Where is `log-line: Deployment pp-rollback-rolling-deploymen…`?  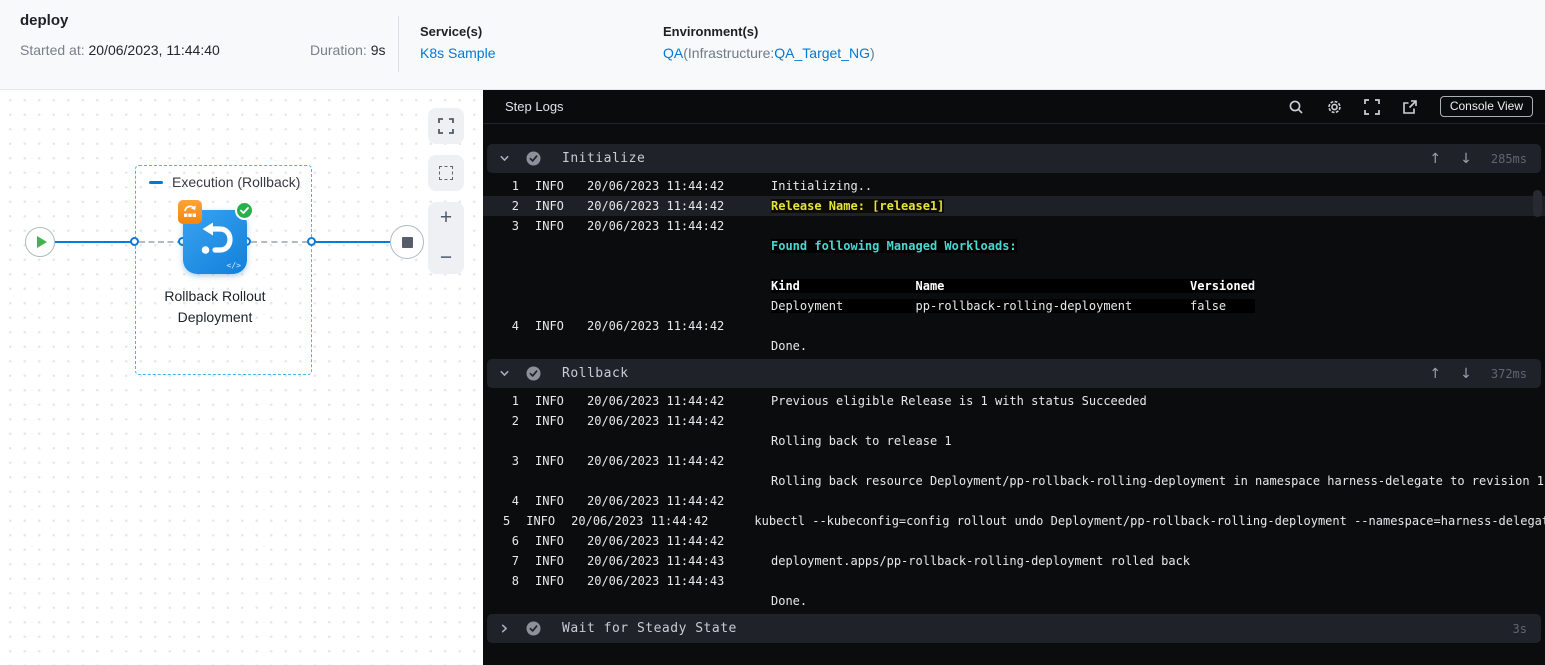
log-line: Deployment pp-rollback-rolling-deploymen… is located at coordinates (1013, 306).